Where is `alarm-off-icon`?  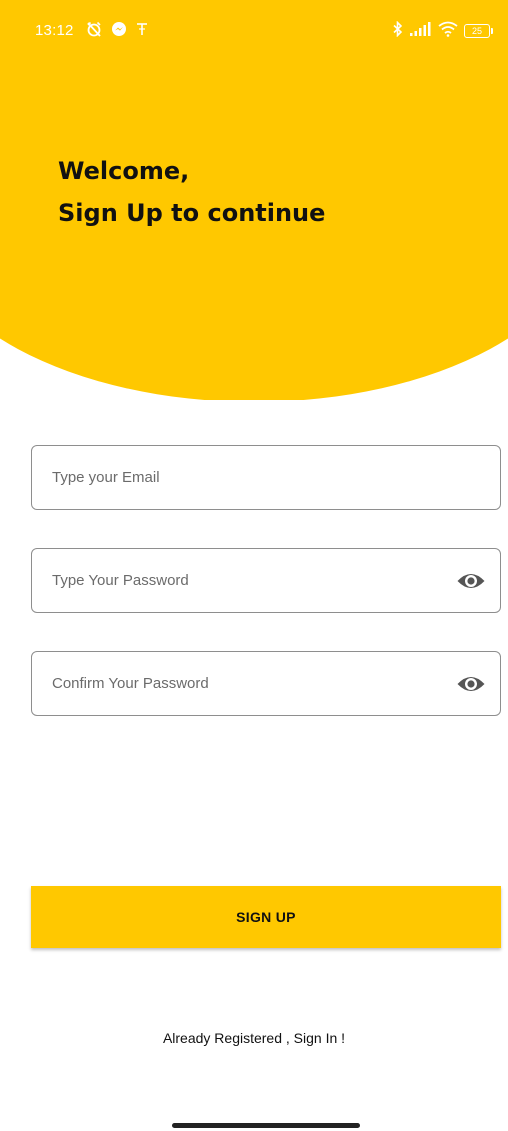
alarm-off-icon is located at coordinates (94, 31).